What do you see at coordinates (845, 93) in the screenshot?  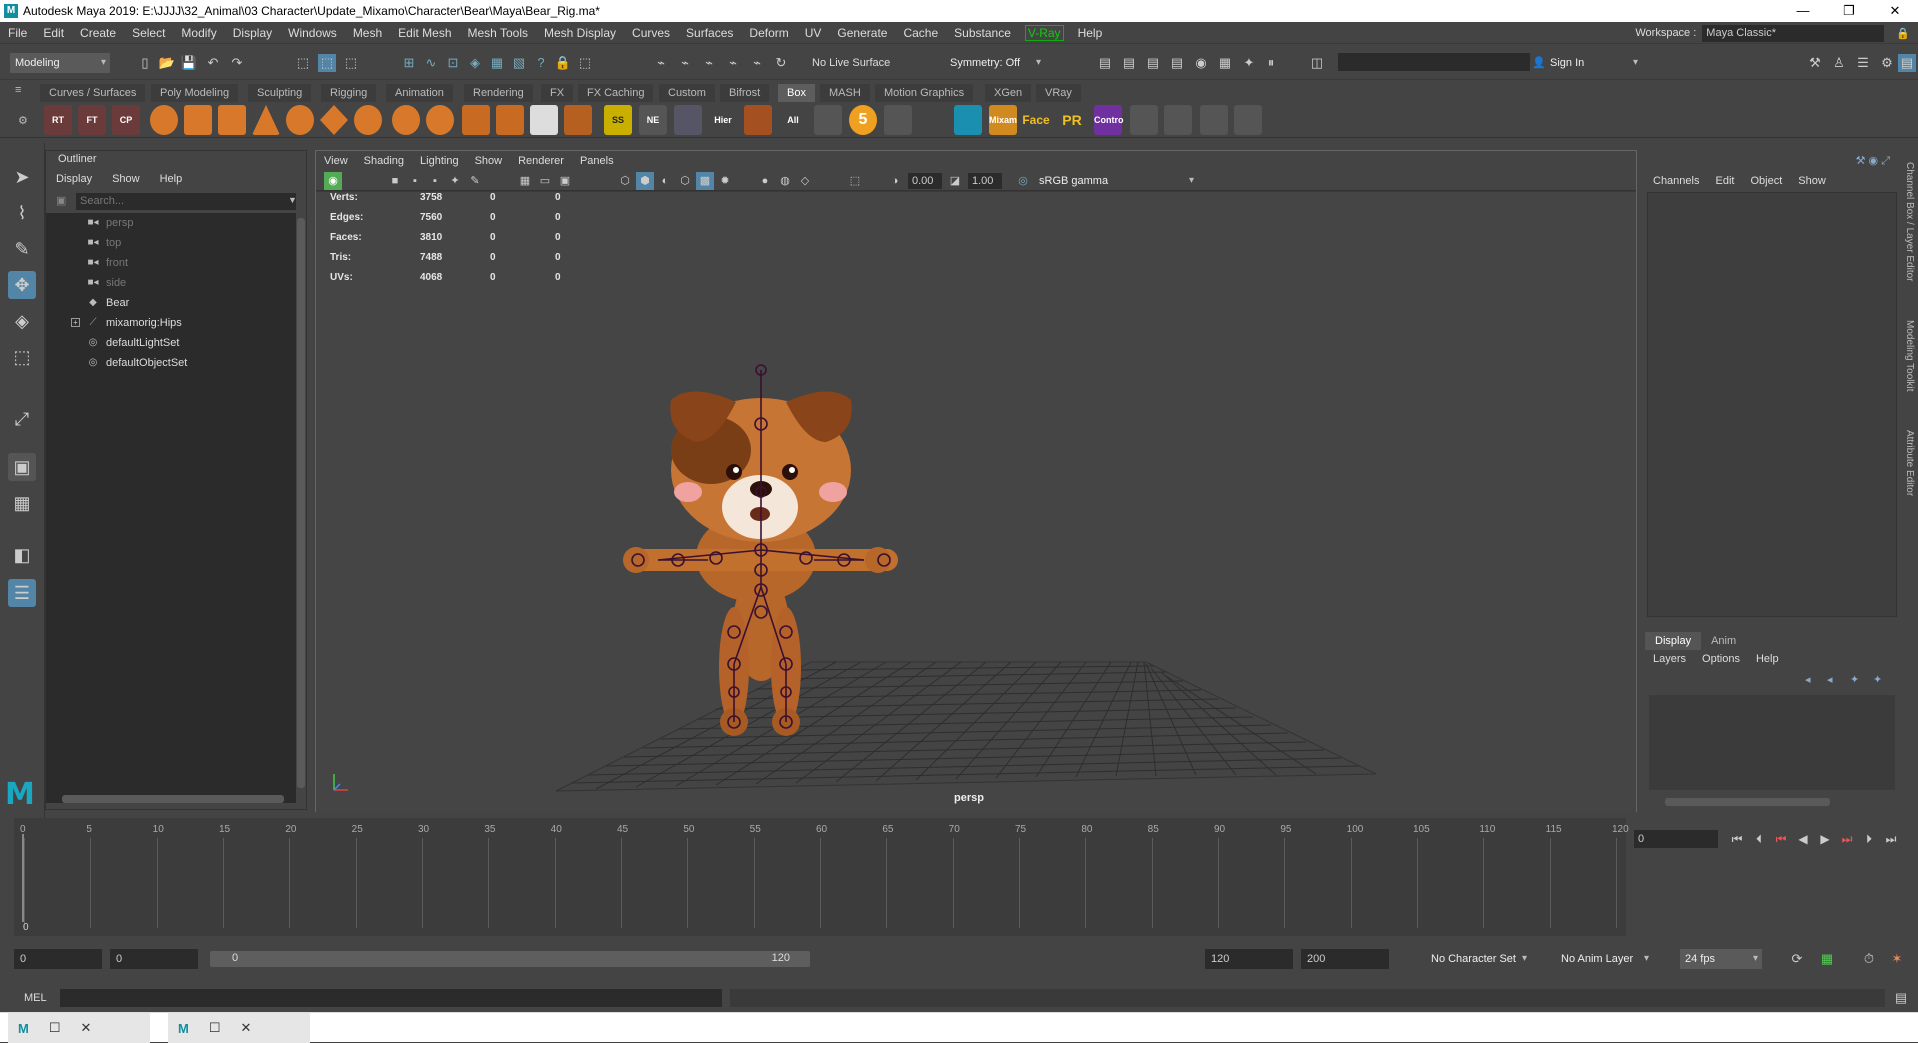 I see `shelf-tab-mash: MASH` at bounding box center [845, 93].